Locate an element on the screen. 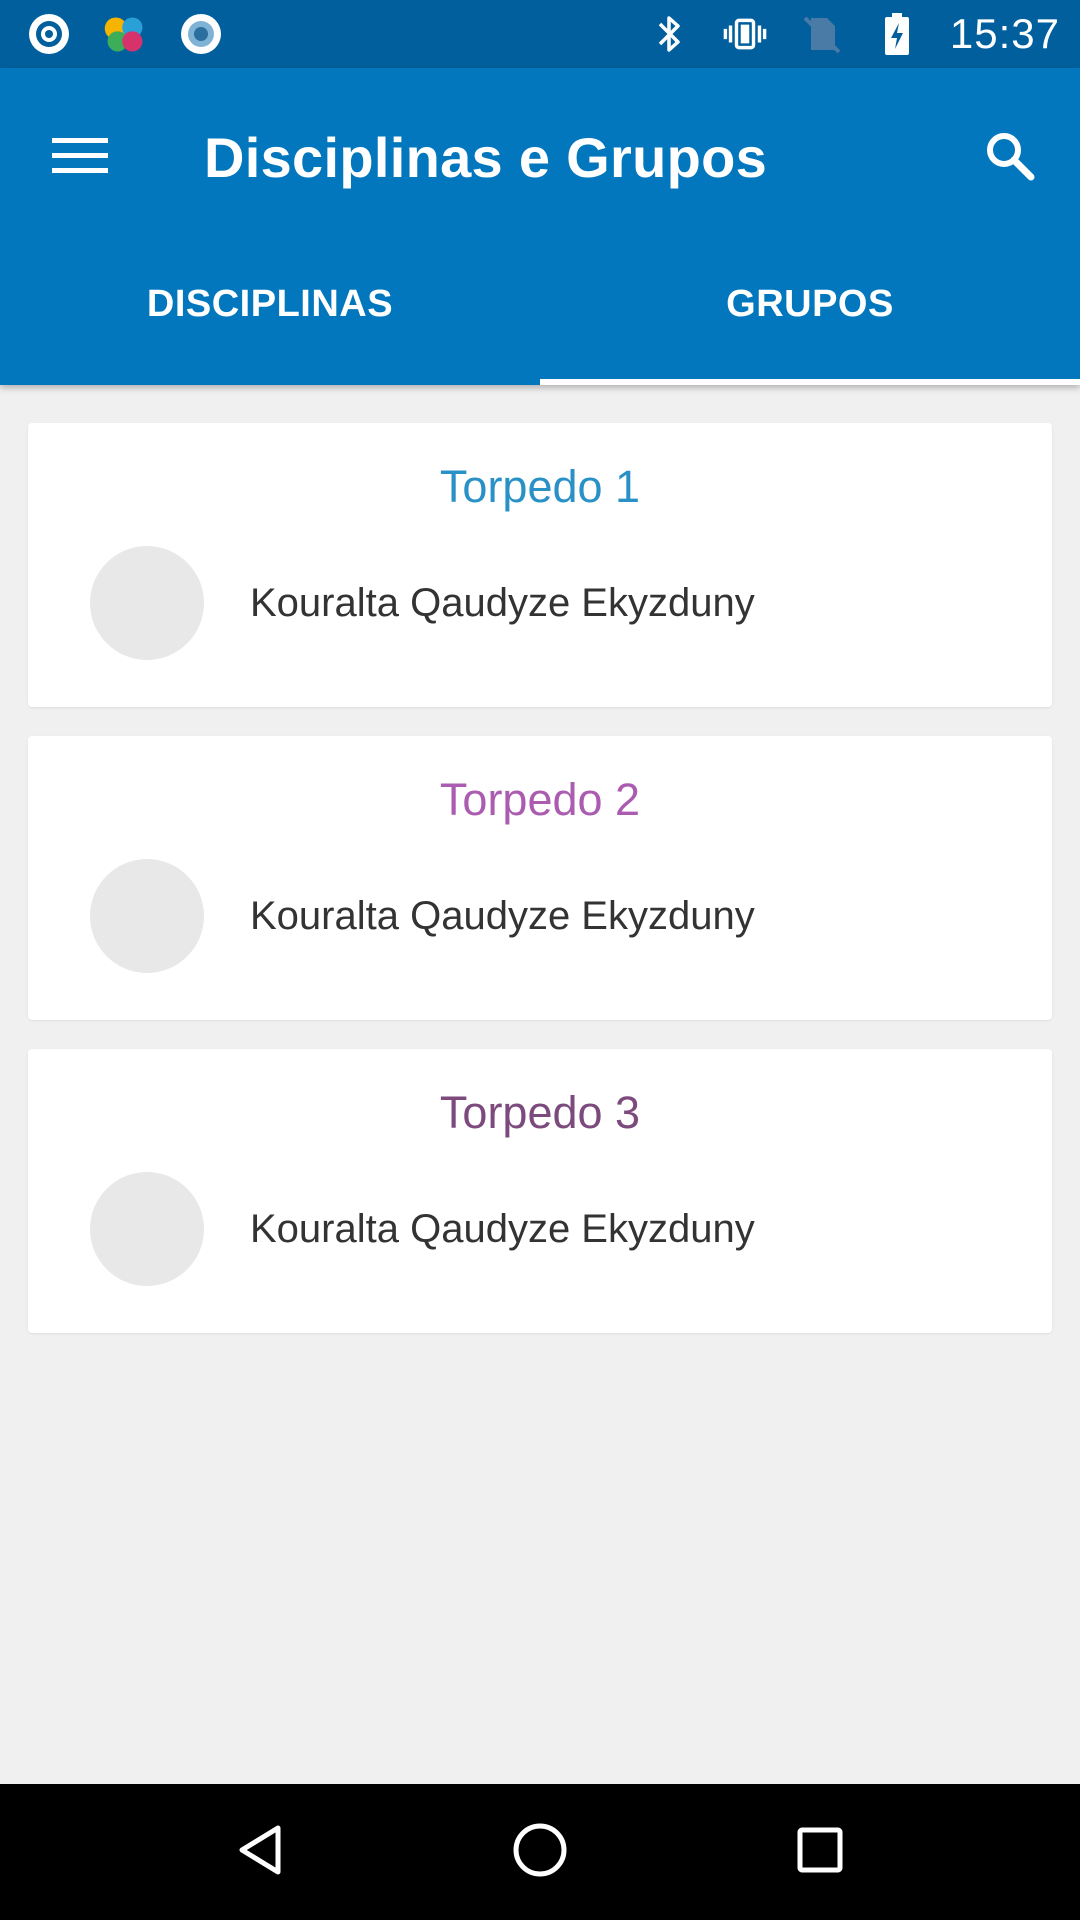 The width and height of the screenshot is (1080, 1920). group-title: Torpedo 2 is located at coordinates (540, 799).